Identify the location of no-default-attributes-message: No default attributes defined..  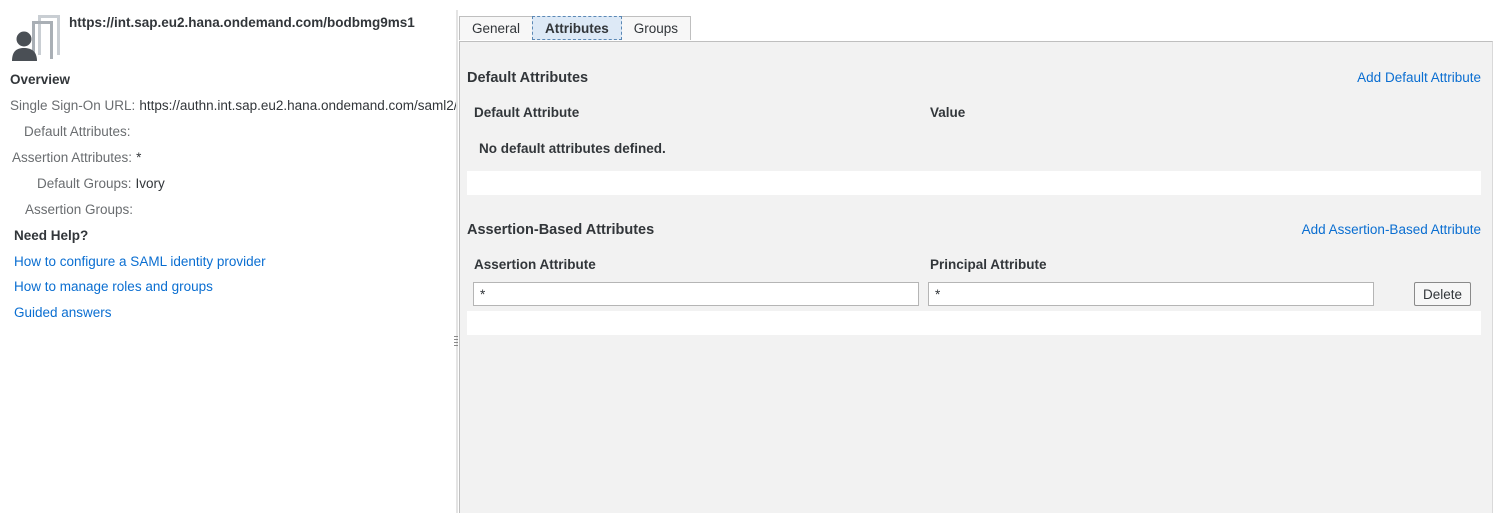
(572, 148).